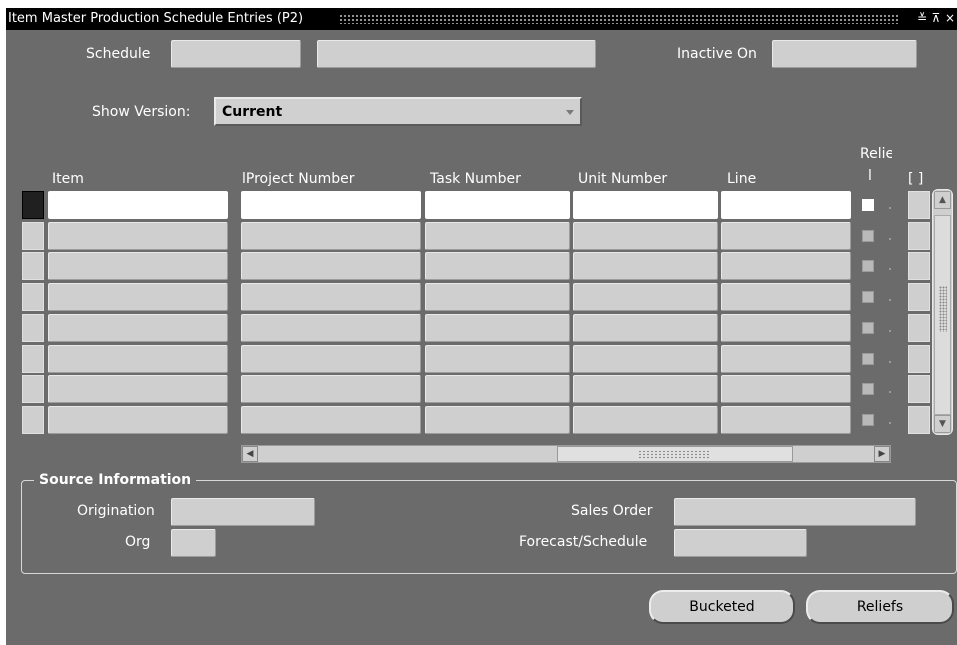  What do you see at coordinates (795, 512) in the screenshot?
I see `sales-order-field` at bounding box center [795, 512].